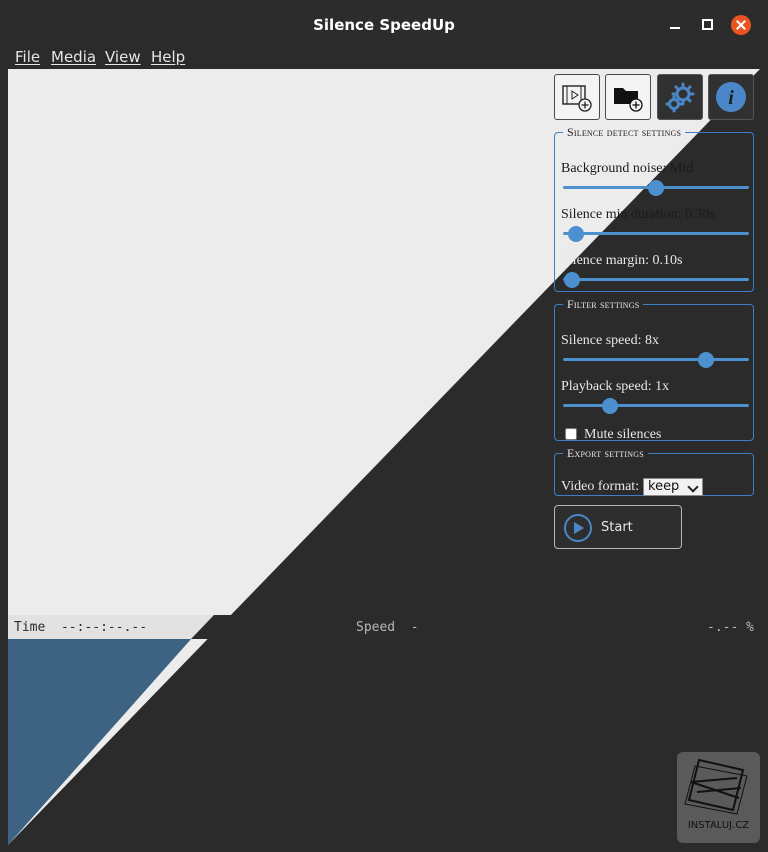 The image size is (768, 852). I want to click on menu-file: File, so click(27, 57).